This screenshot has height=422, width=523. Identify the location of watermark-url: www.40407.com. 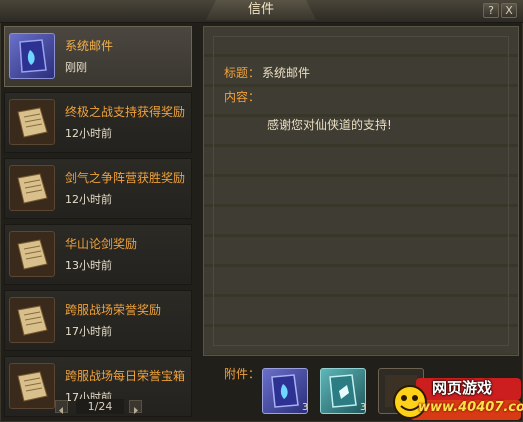
(470, 407).